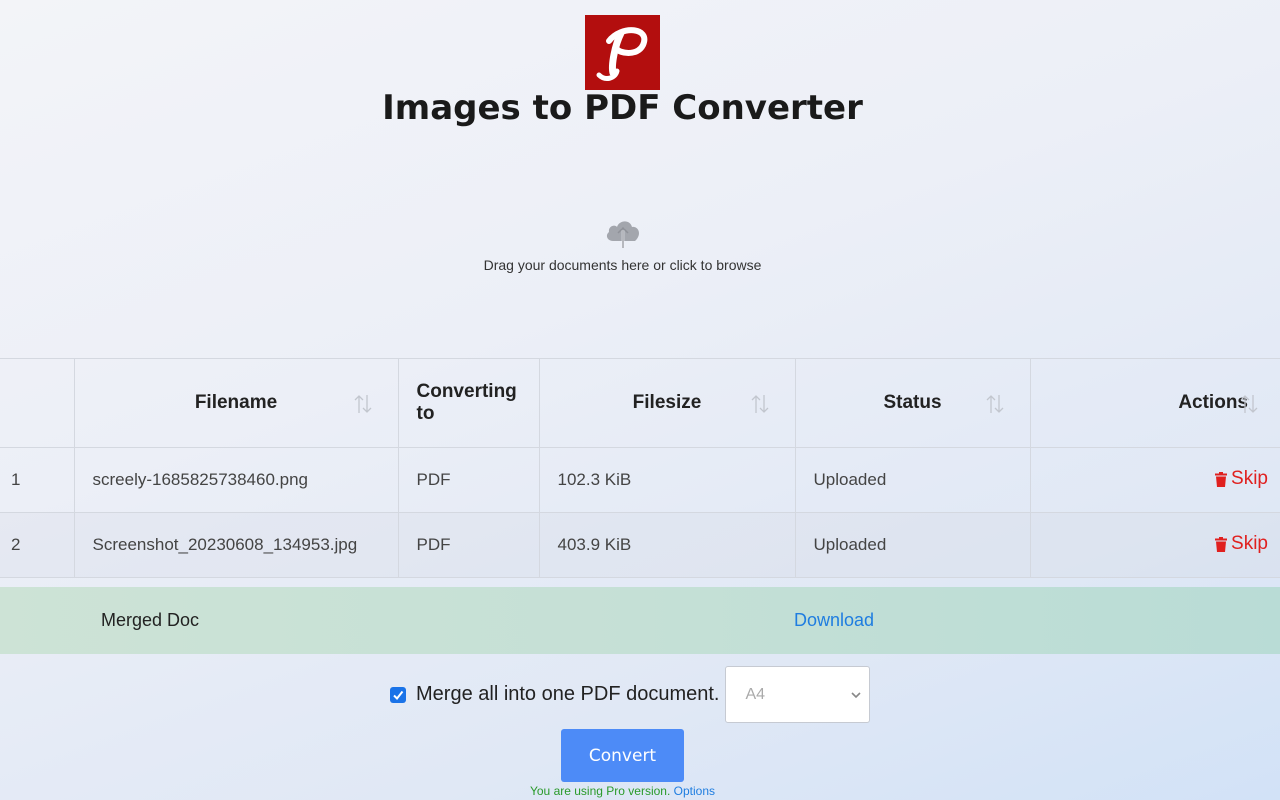 This screenshot has width=1280, height=800. What do you see at coordinates (236, 480) in the screenshot?
I see `row-filename: screely-1685825738460.png` at bounding box center [236, 480].